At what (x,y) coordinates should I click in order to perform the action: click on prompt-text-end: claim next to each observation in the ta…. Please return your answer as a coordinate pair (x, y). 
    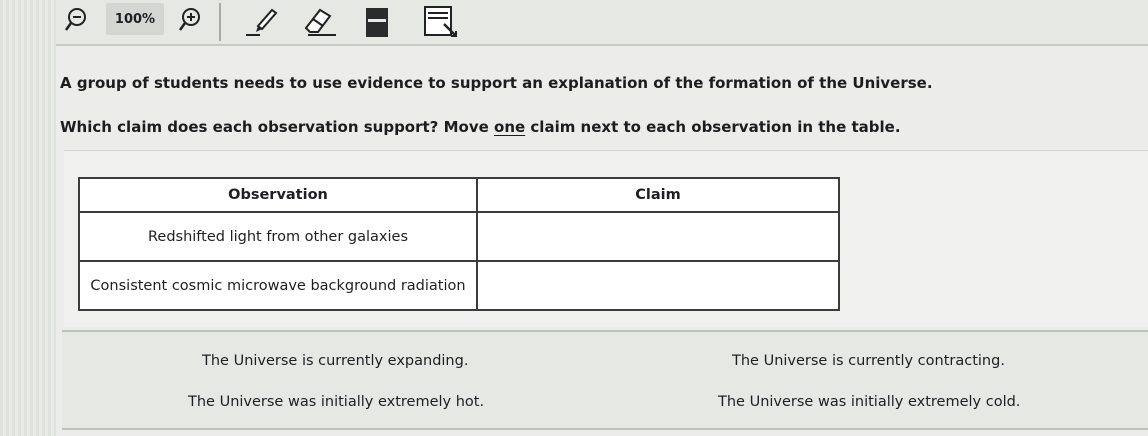
    Looking at the image, I should click on (713, 127).